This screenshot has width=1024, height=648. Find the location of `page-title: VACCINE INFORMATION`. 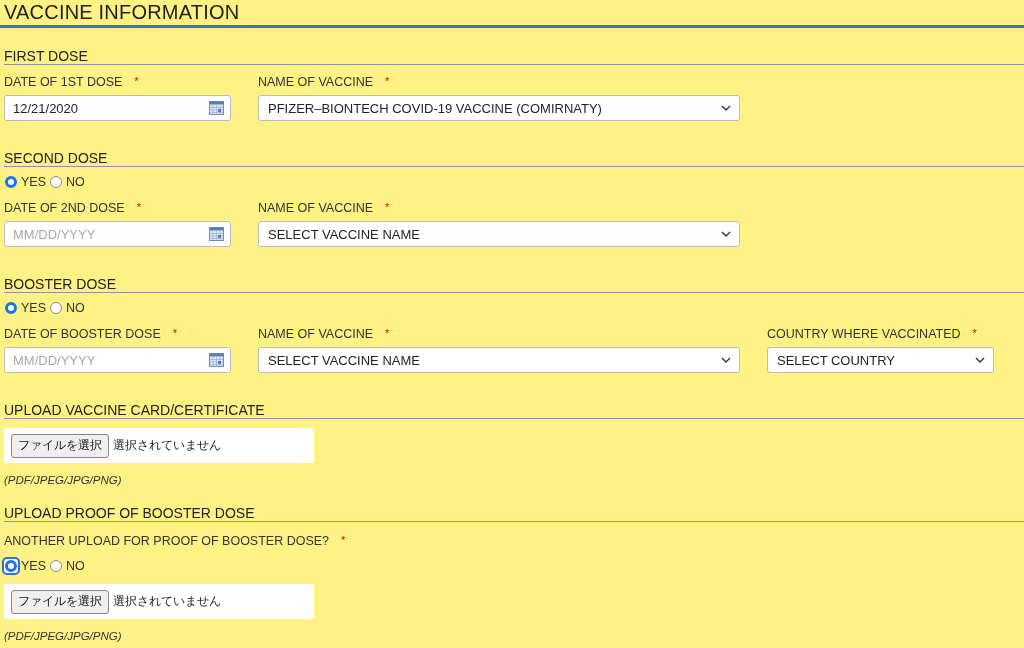

page-title: VACCINE INFORMATION is located at coordinates (512, 14).